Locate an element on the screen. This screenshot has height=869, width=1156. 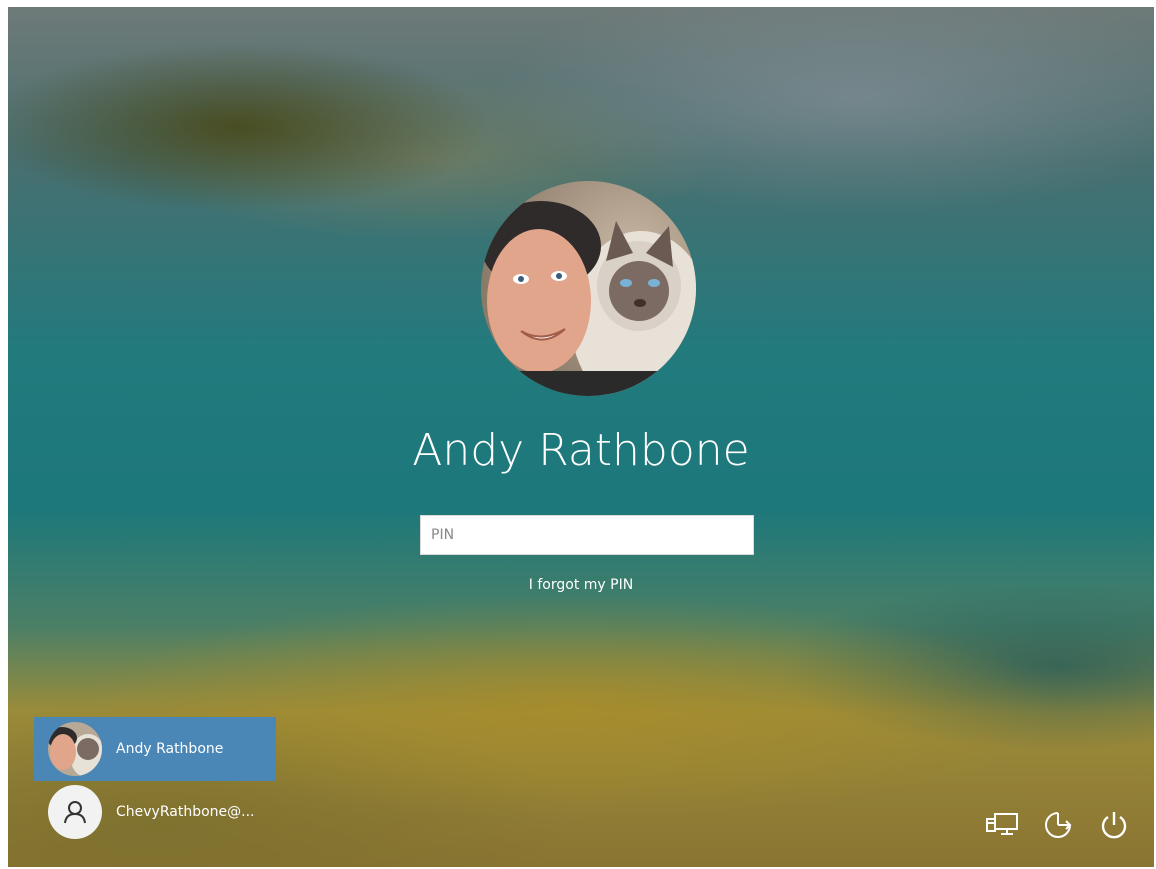
user-display-name: Andy Rathbone is located at coordinates (581, 450).